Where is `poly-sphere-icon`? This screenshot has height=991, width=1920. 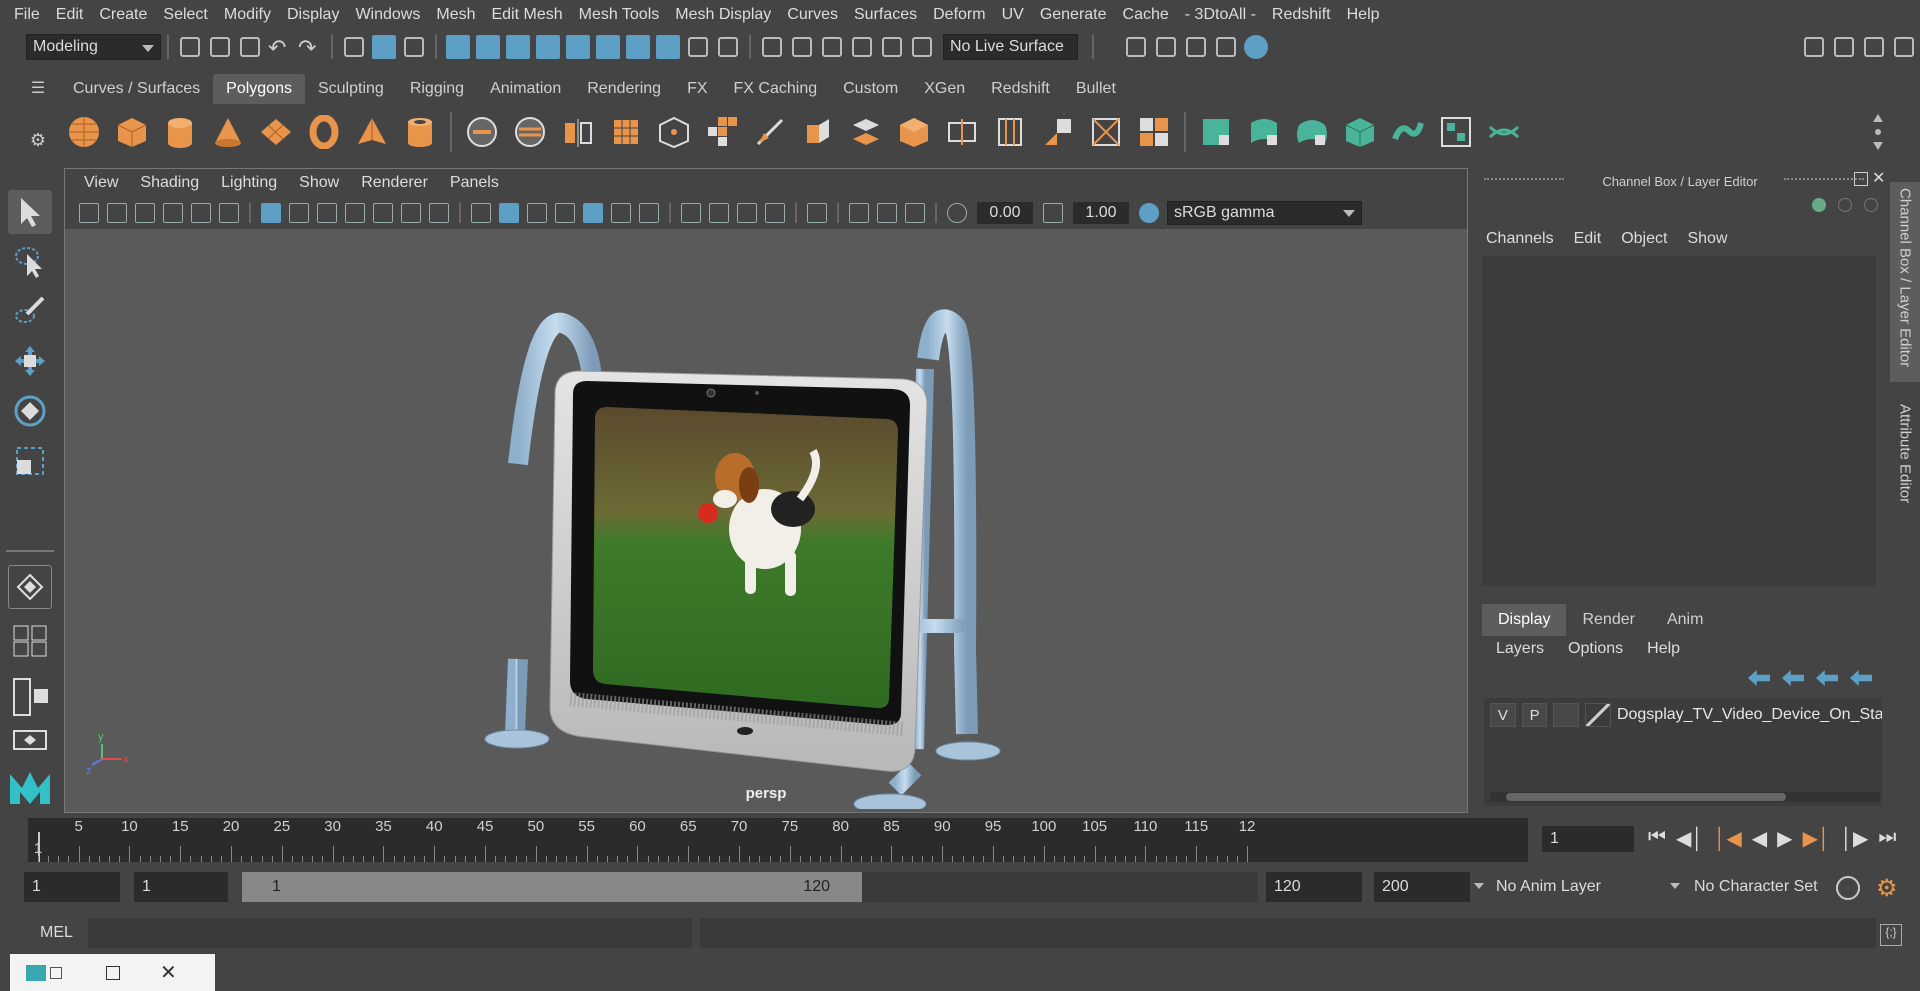 poly-sphere-icon is located at coordinates (84, 132).